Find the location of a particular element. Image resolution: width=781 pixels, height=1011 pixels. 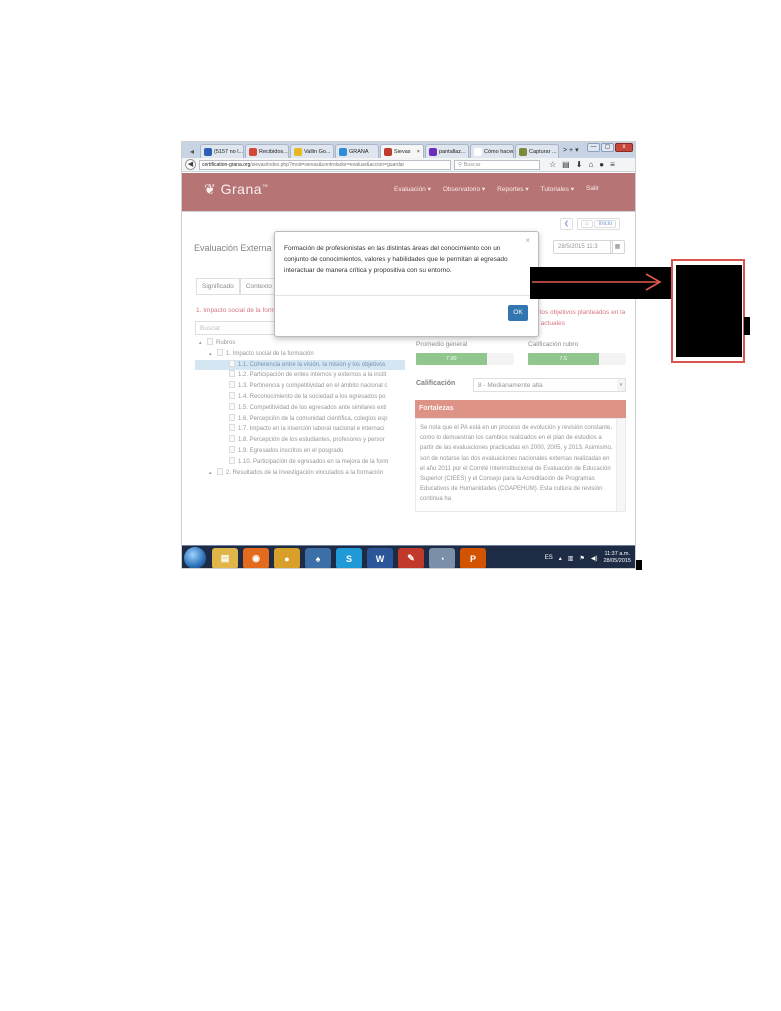

network-icon: ▥ is located at coordinates (571, 558).